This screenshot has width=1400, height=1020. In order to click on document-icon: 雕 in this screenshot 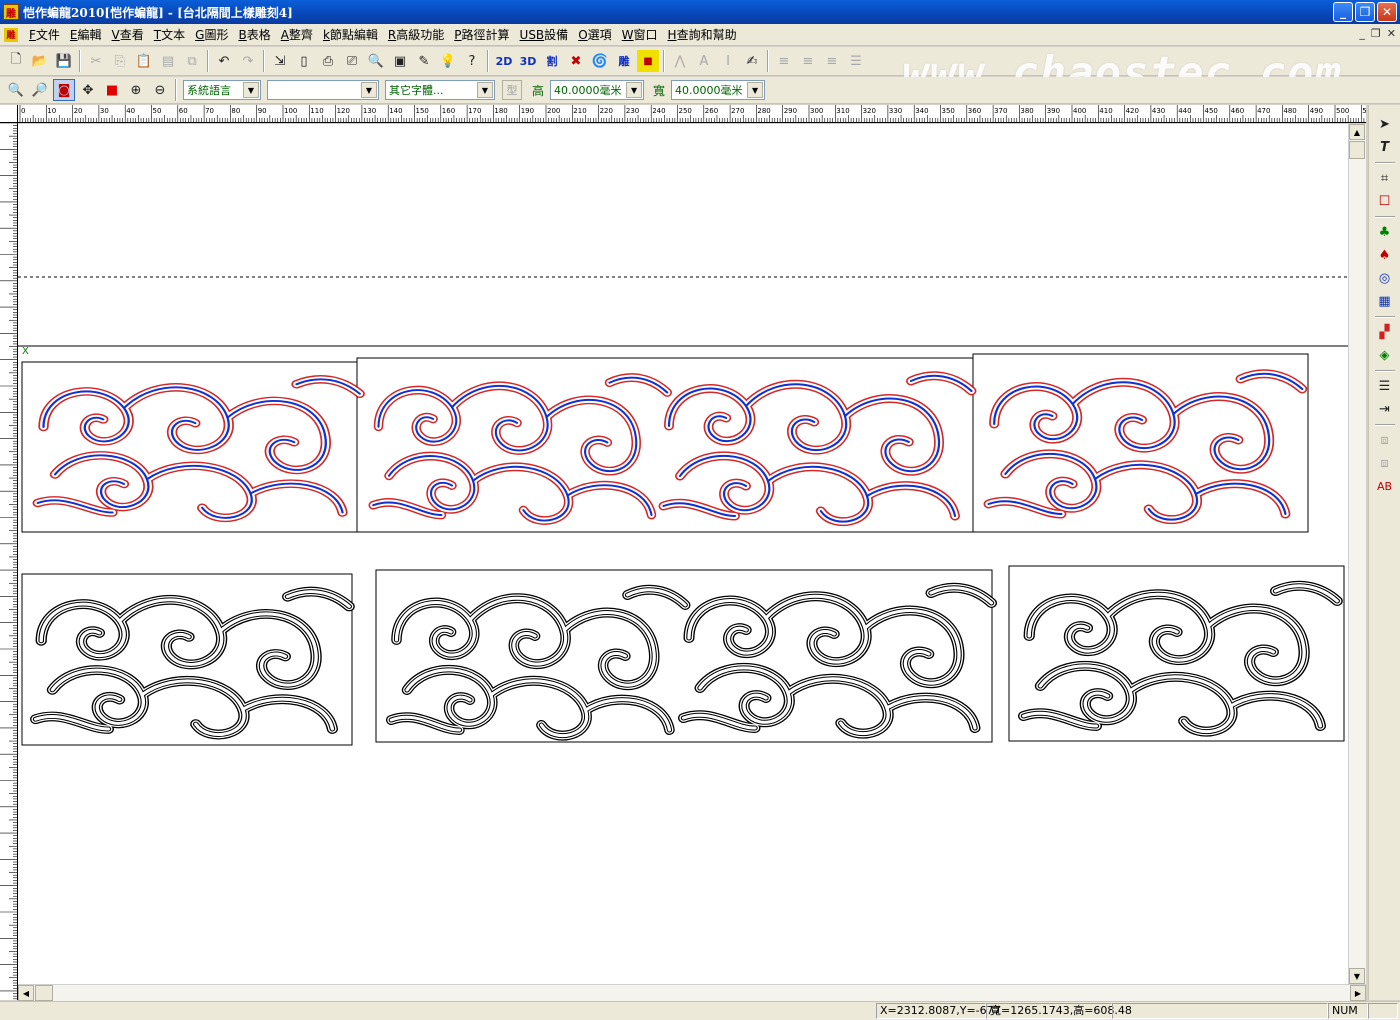, I will do `click(11, 34)`.